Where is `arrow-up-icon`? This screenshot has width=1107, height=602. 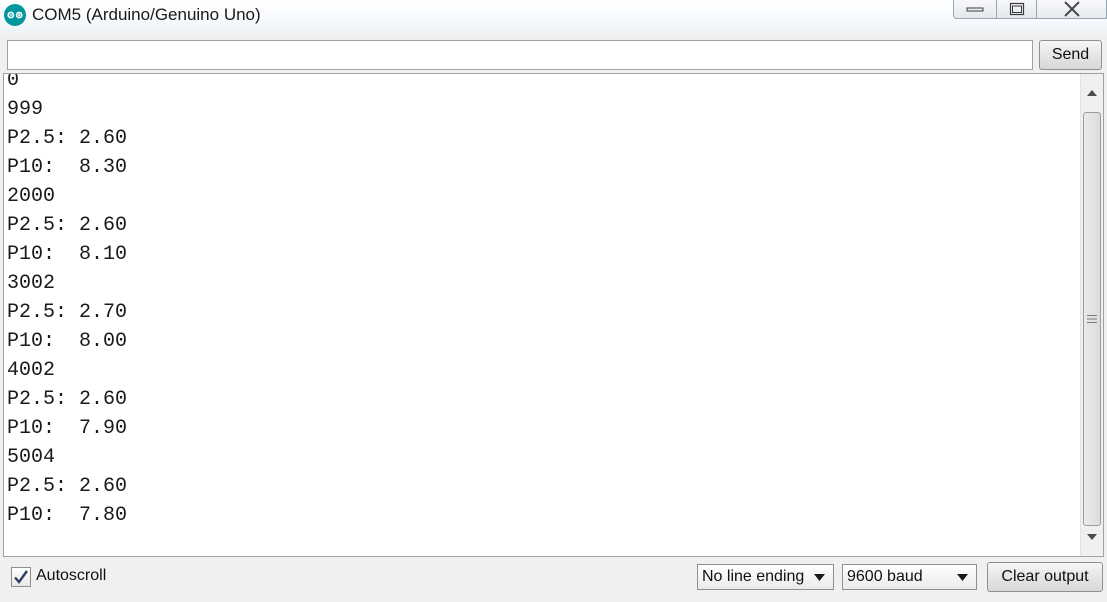 arrow-up-icon is located at coordinates (1092, 93).